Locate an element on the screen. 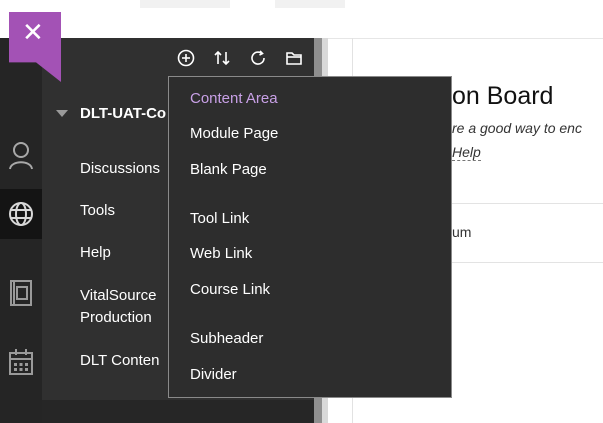 Image resolution: width=603 pixels, height=423 pixels. course-menu-item-line2: Production is located at coordinates (116, 317).